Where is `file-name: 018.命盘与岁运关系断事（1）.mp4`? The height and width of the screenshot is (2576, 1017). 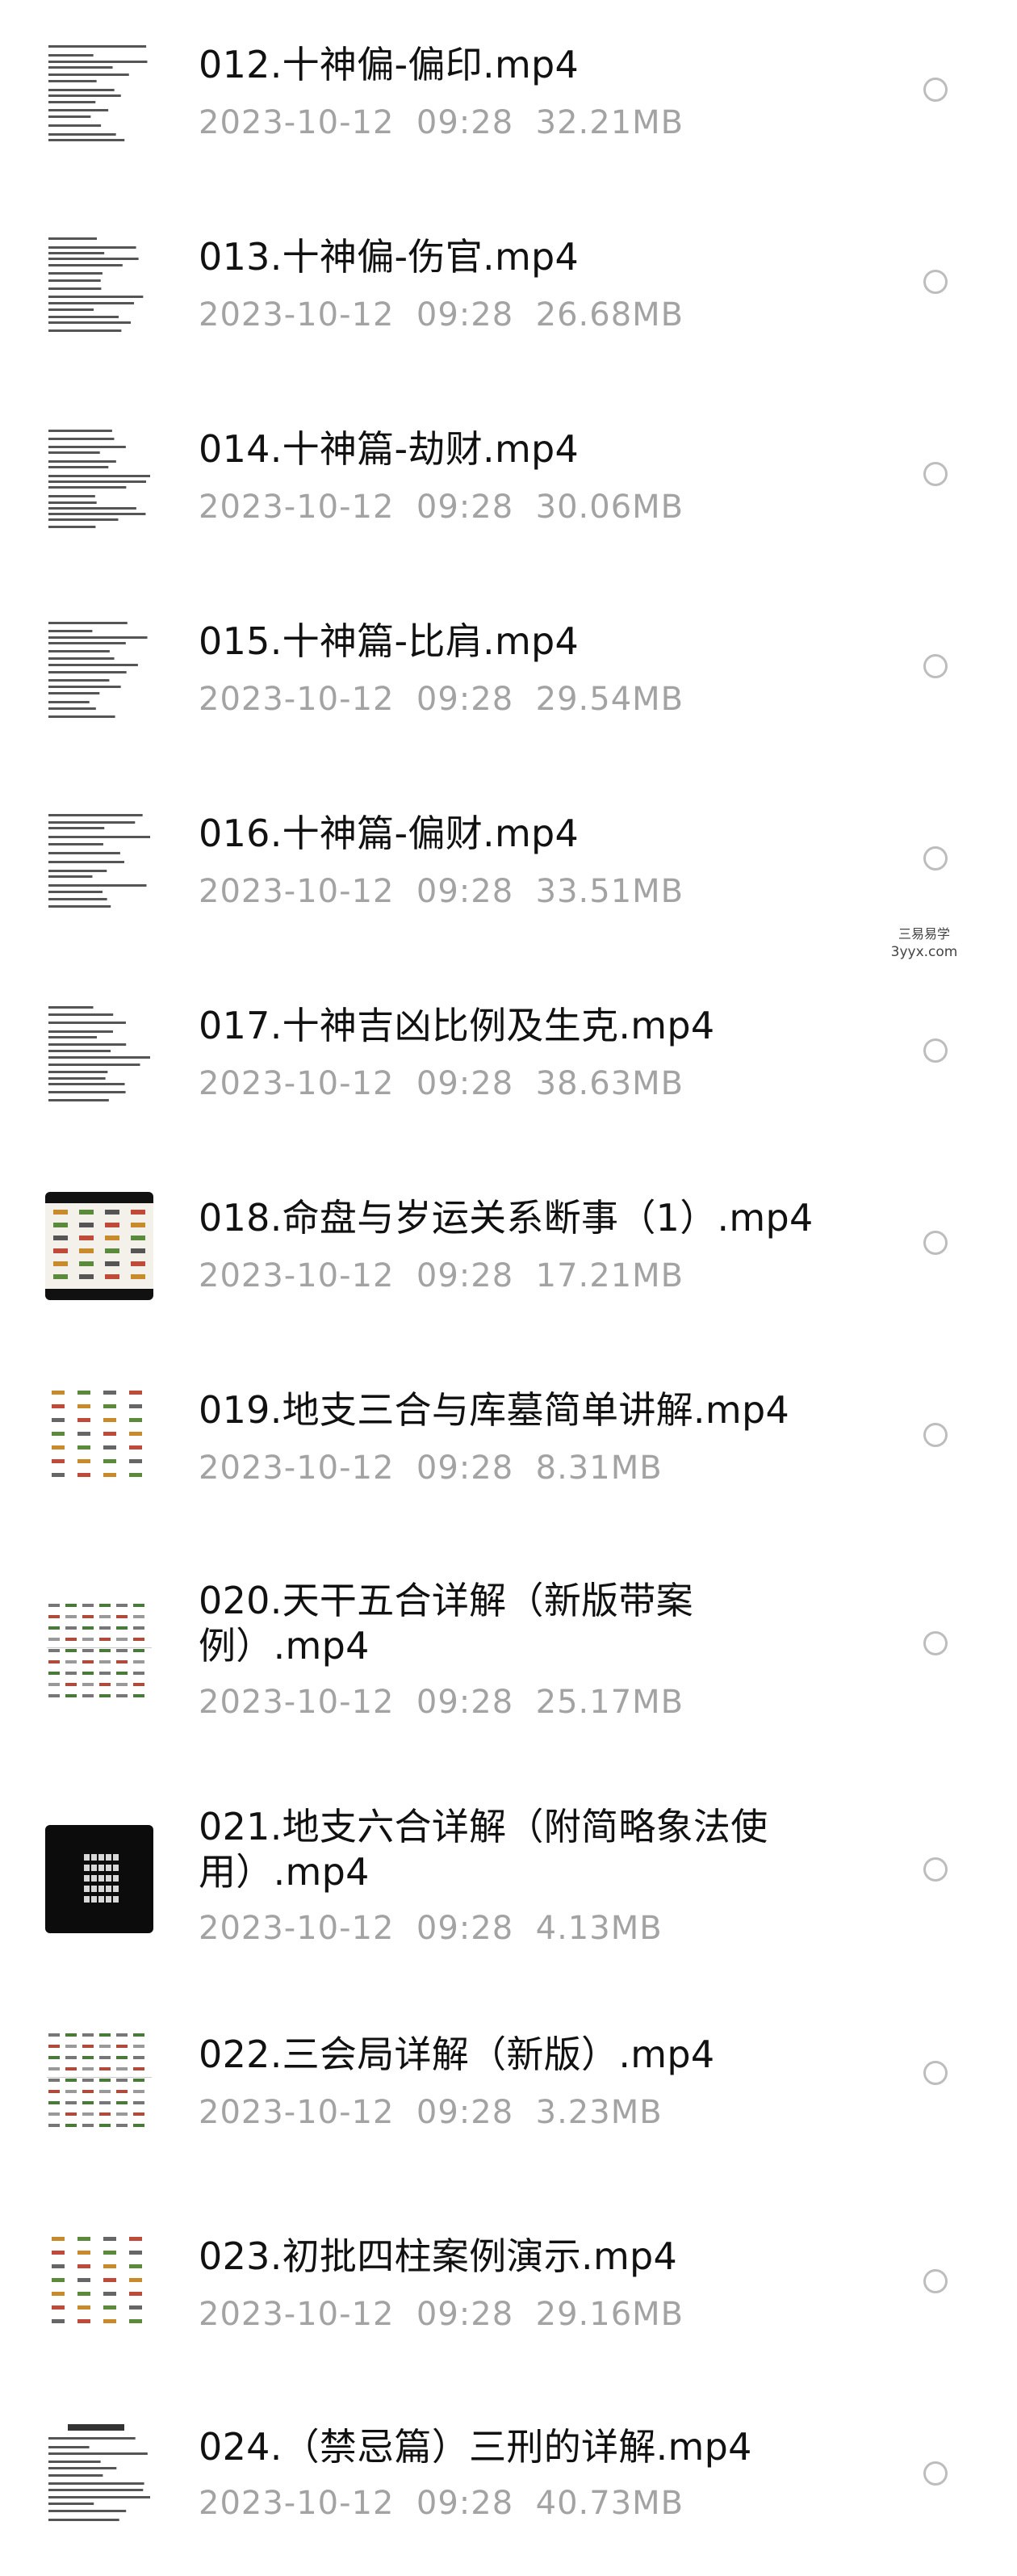
file-name: 018.命盘与岁运关系断事（1）.mp4 is located at coordinates (506, 1218).